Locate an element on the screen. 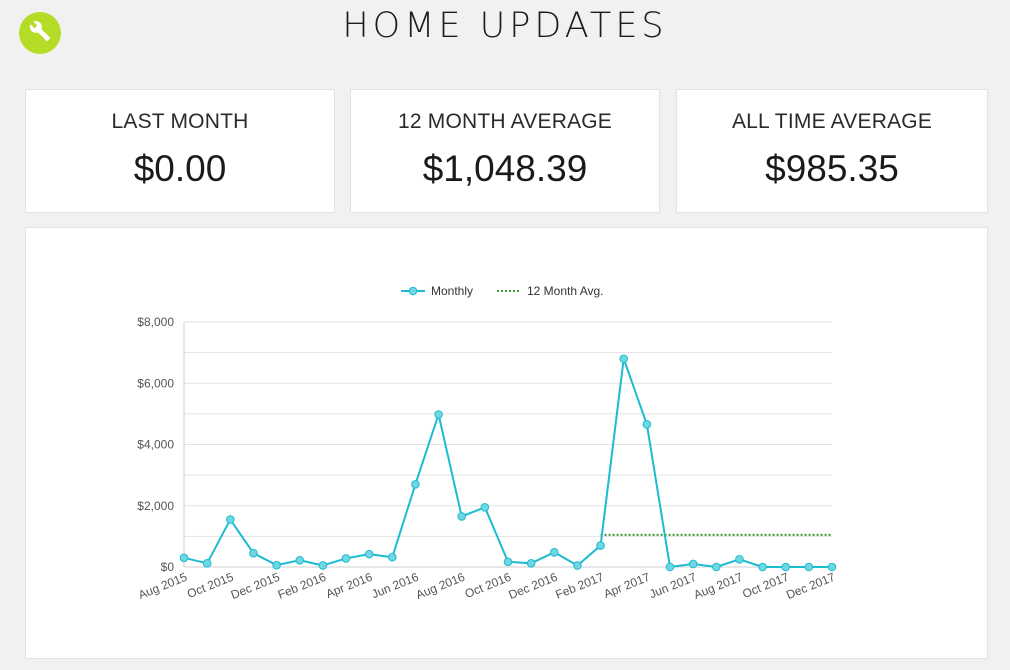 Image resolution: width=1010 pixels, height=670 pixels. x-tick-label: Apr 2016 is located at coordinates (349, 585).